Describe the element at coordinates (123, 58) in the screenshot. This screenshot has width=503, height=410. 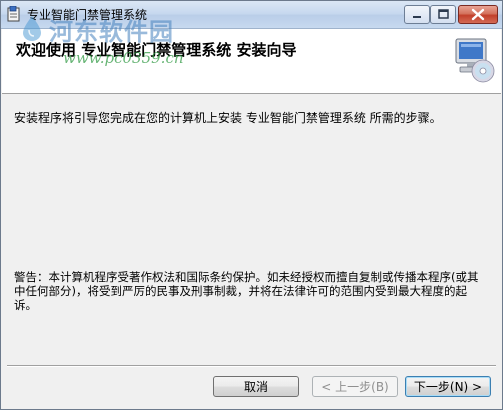
I see `watermark-url: www.pc0359.cn` at that location.